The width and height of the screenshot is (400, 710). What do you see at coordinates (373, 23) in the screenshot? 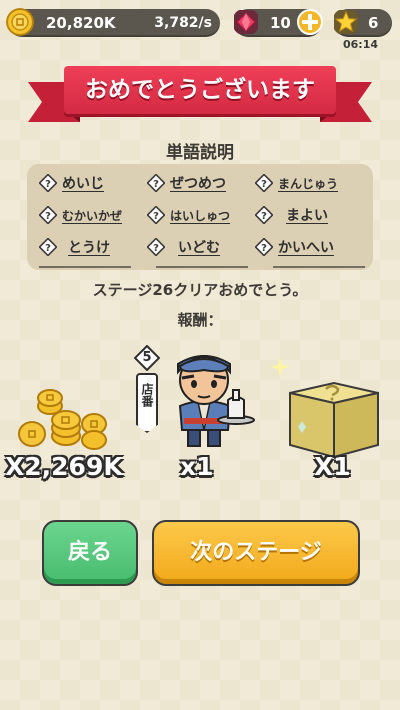
I see `star-amount: 6` at bounding box center [373, 23].